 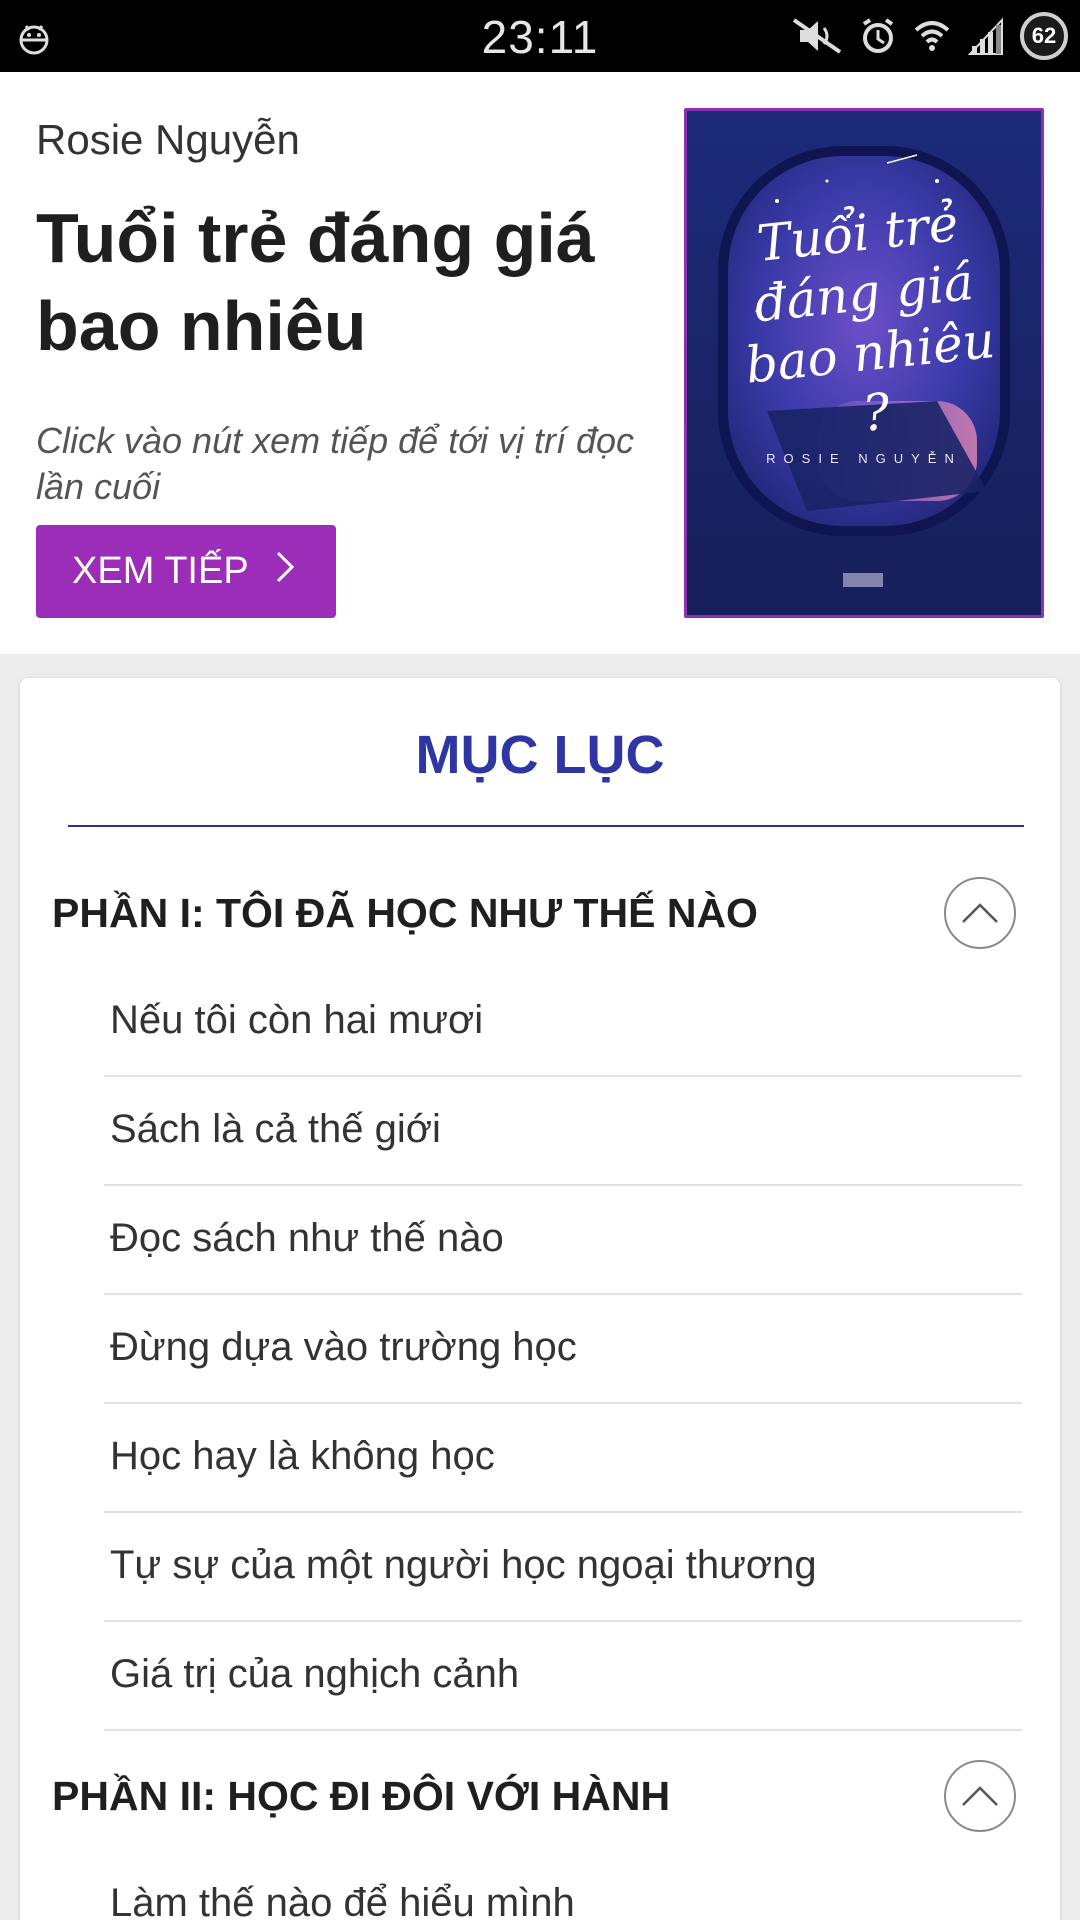 I want to click on continue-reading-button: XEM TIẾP, so click(x=186, y=571).